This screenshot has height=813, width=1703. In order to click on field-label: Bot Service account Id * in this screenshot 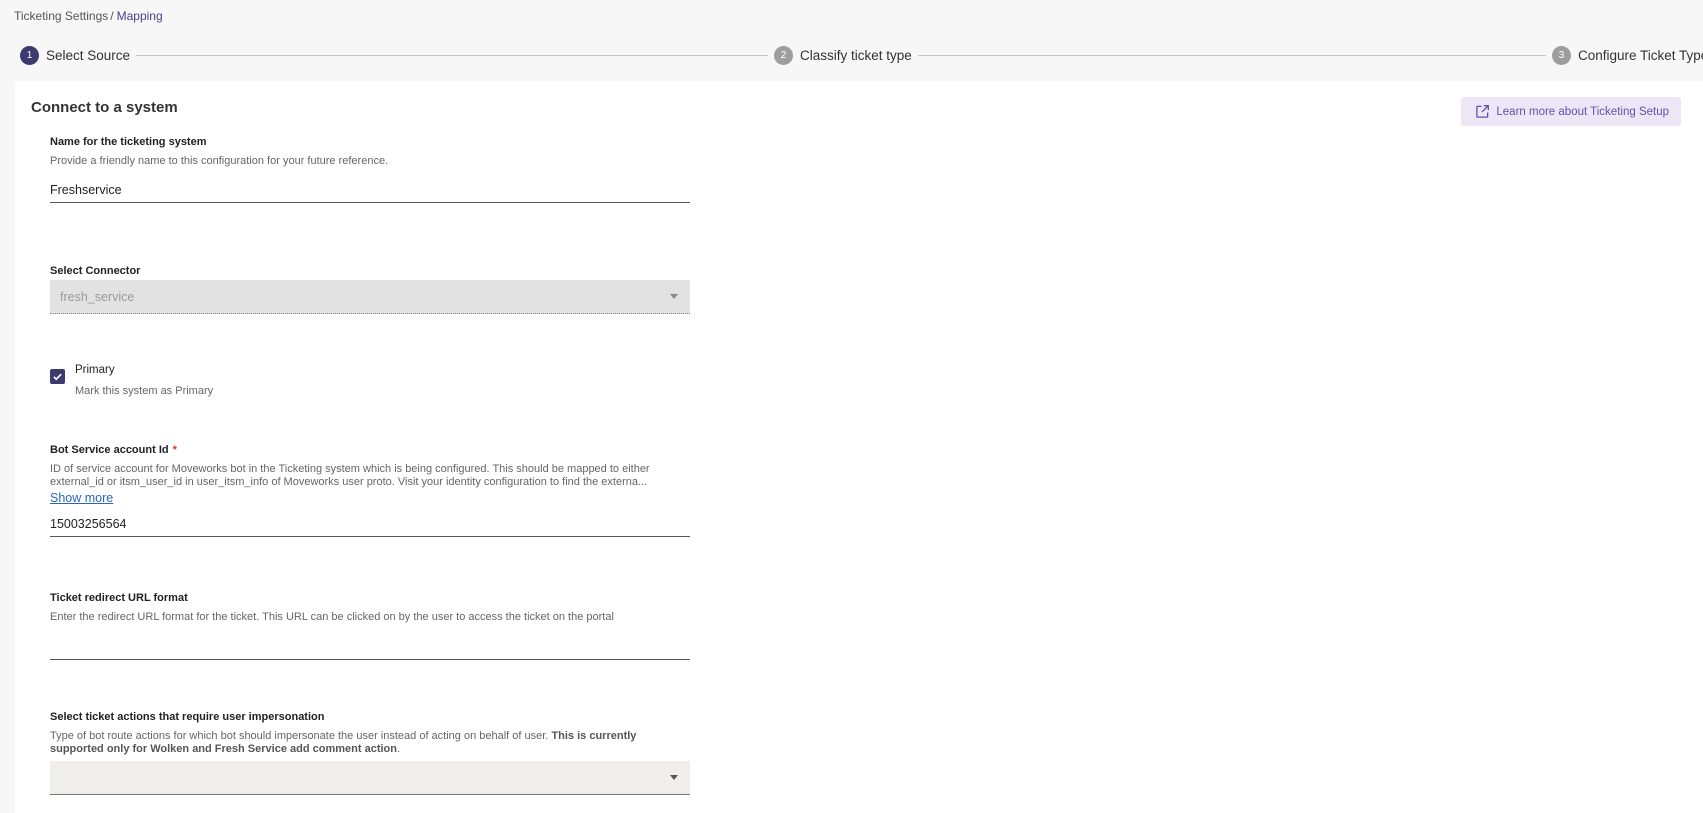, I will do `click(370, 450)`.